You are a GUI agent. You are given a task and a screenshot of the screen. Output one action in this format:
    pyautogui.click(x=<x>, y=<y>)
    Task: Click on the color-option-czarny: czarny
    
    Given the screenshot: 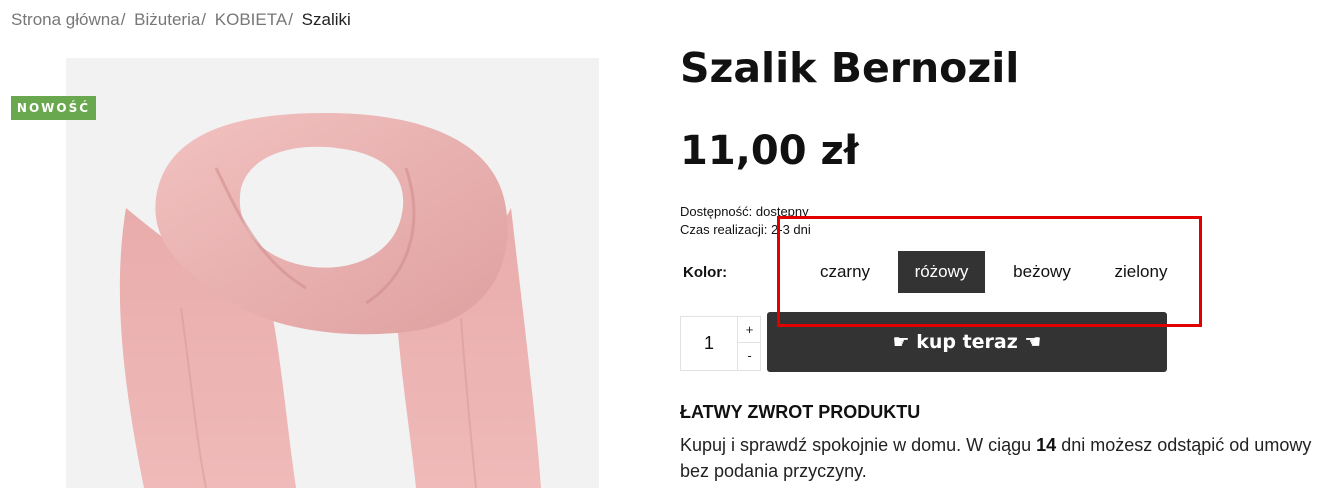 What is the action you would take?
    pyautogui.click(x=845, y=272)
    